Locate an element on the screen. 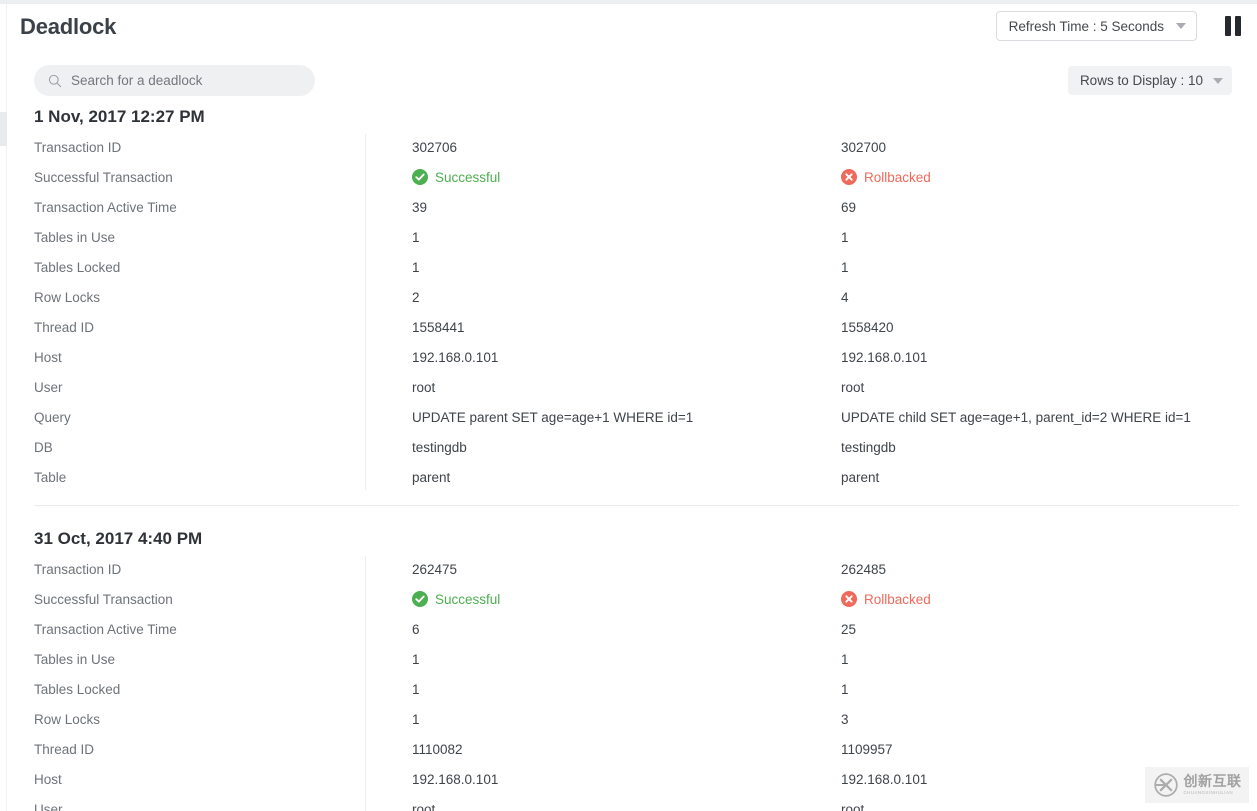 The height and width of the screenshot is (811, 1257). table-row: User root root is located at coordinates (636, 387).